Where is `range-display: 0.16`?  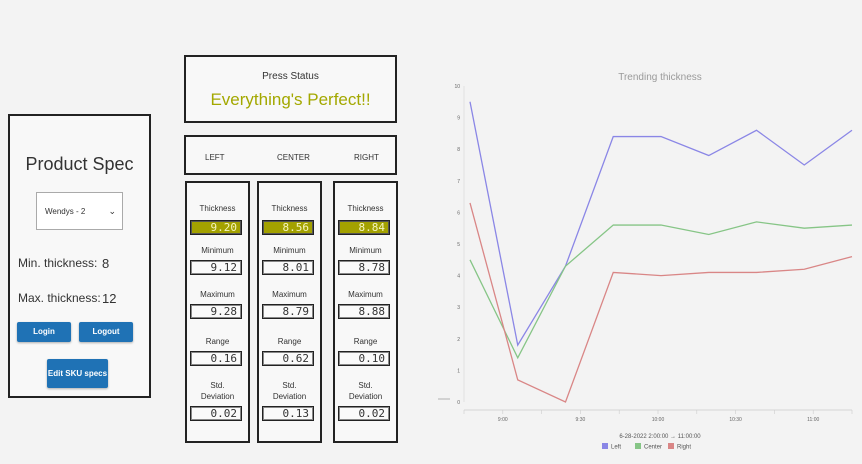
range-display: 0.16 is located at coordinates (216, 358).